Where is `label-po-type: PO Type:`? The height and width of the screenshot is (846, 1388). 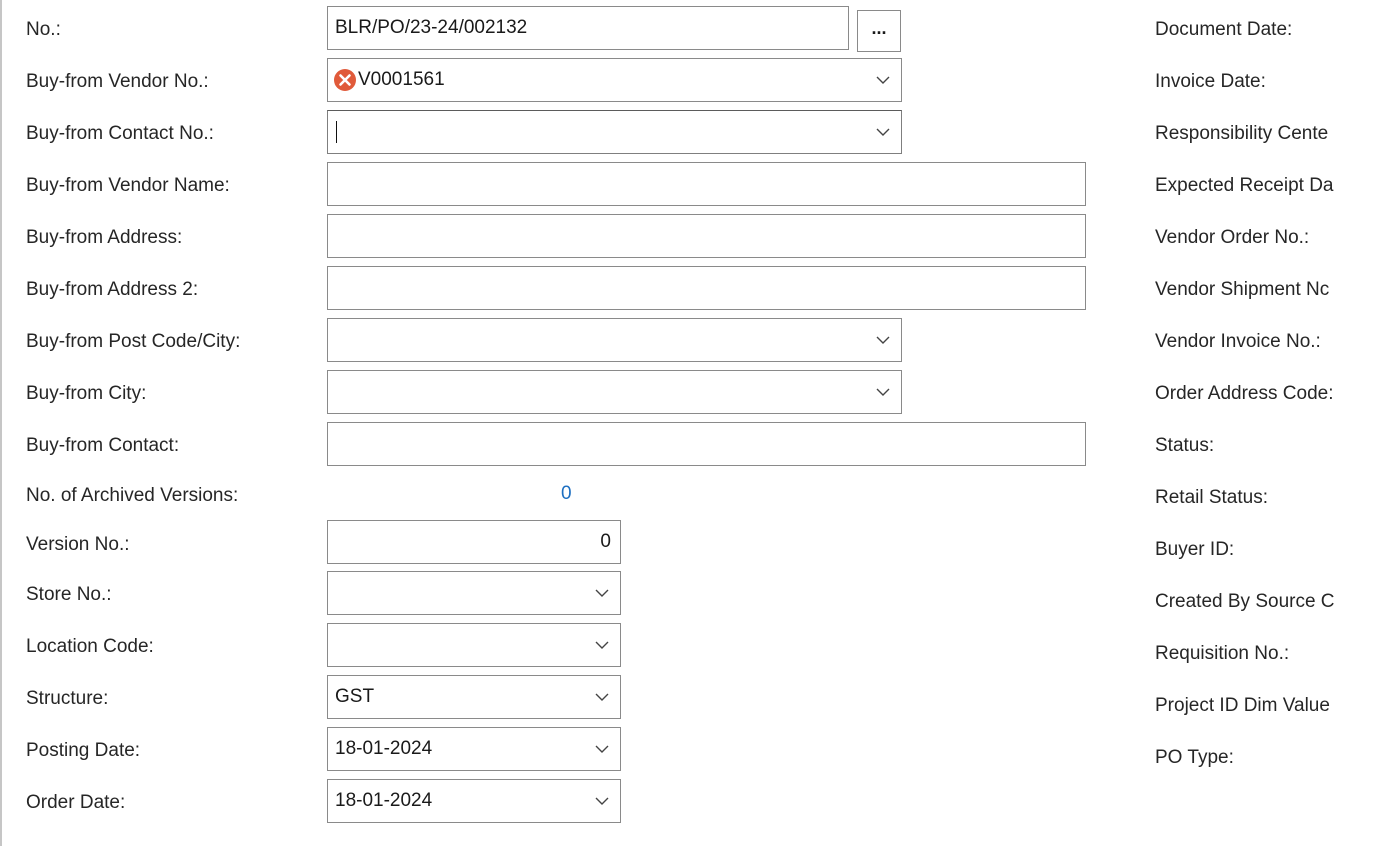 label-po-type: PO Type: is located at coordinates (1194, 757).